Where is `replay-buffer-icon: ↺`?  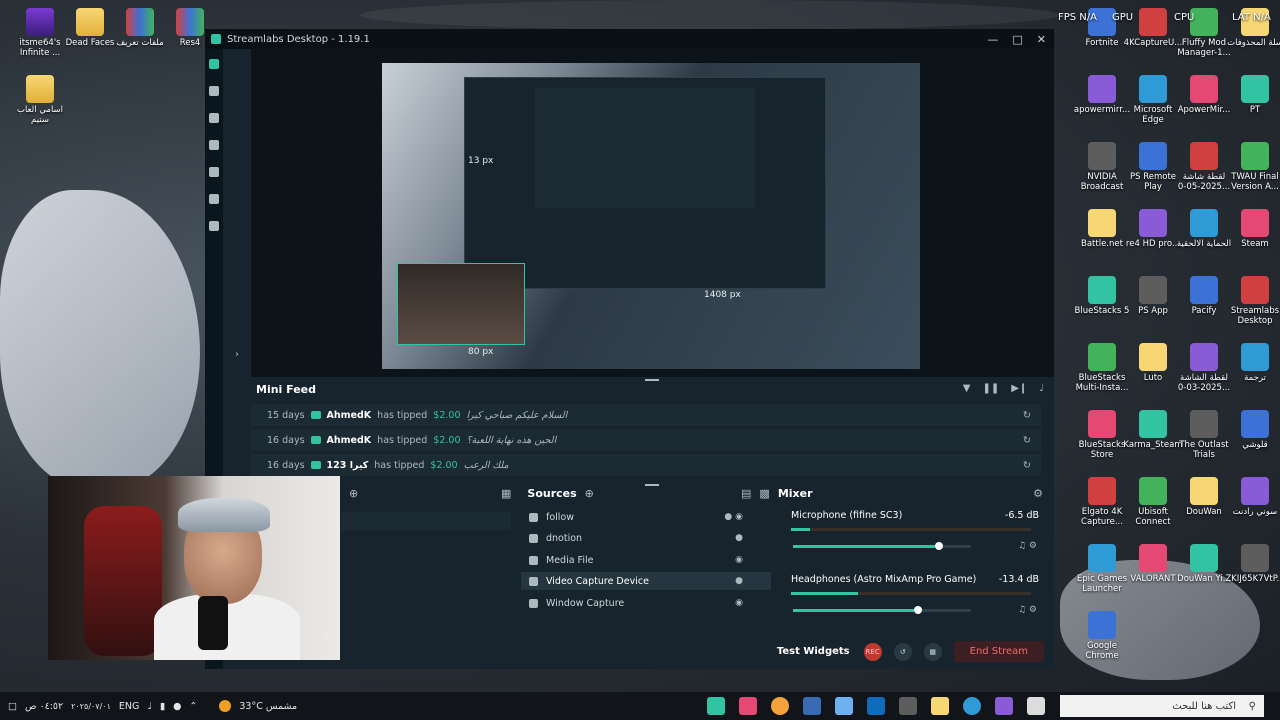 replay-buffer-icon: ↺ is located at coordinates (902, 651).